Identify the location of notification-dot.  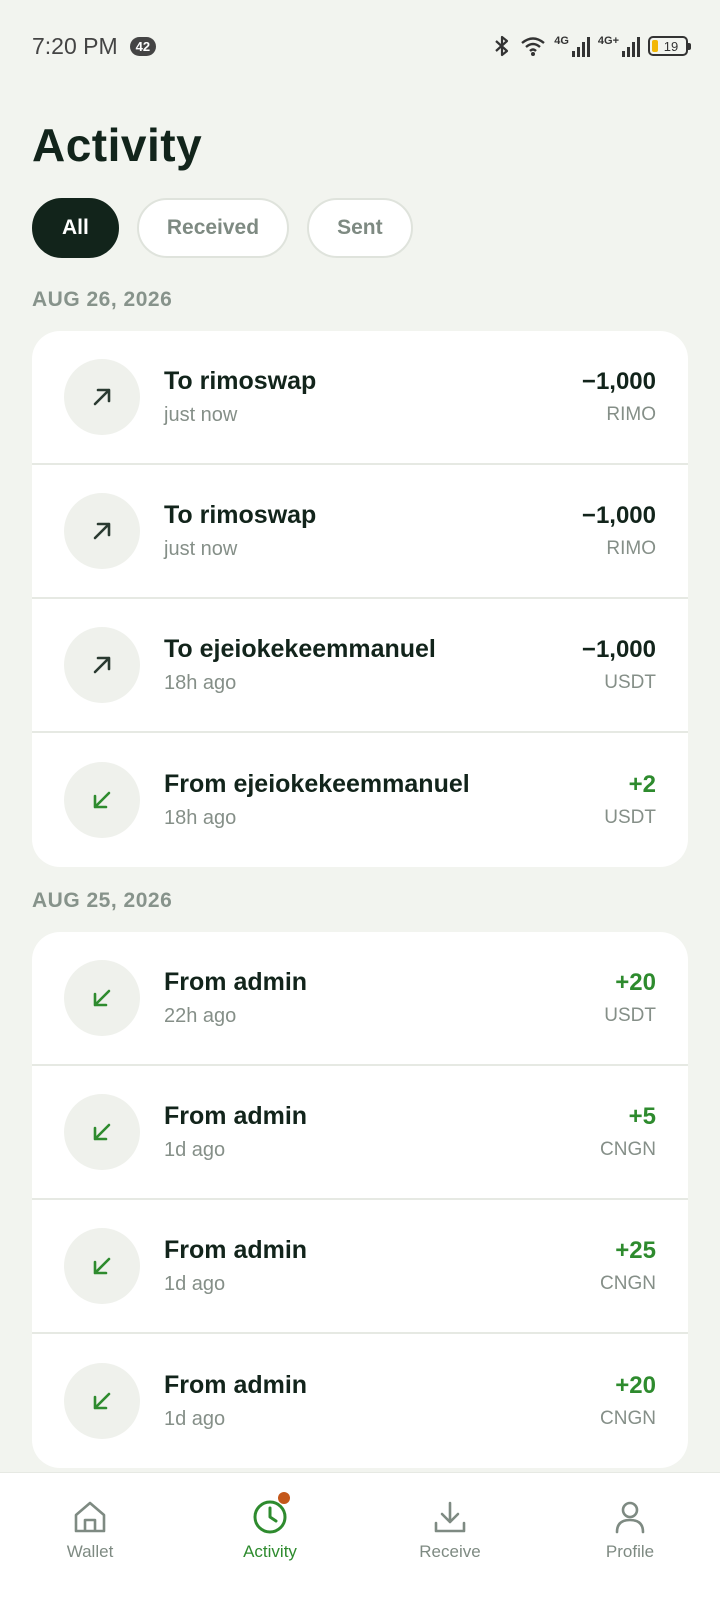
(284, 1497).